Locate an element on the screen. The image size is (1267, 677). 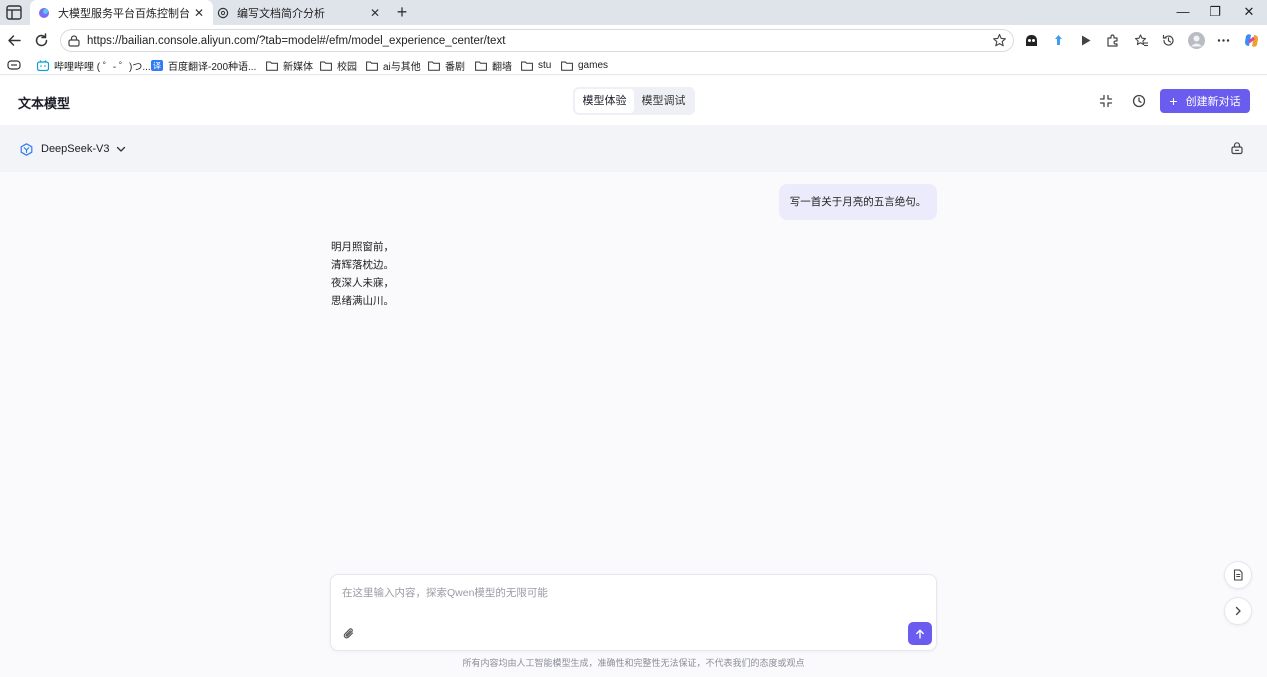
assistant-line: 思绪满山川。 is located at coordinates (362, 301).